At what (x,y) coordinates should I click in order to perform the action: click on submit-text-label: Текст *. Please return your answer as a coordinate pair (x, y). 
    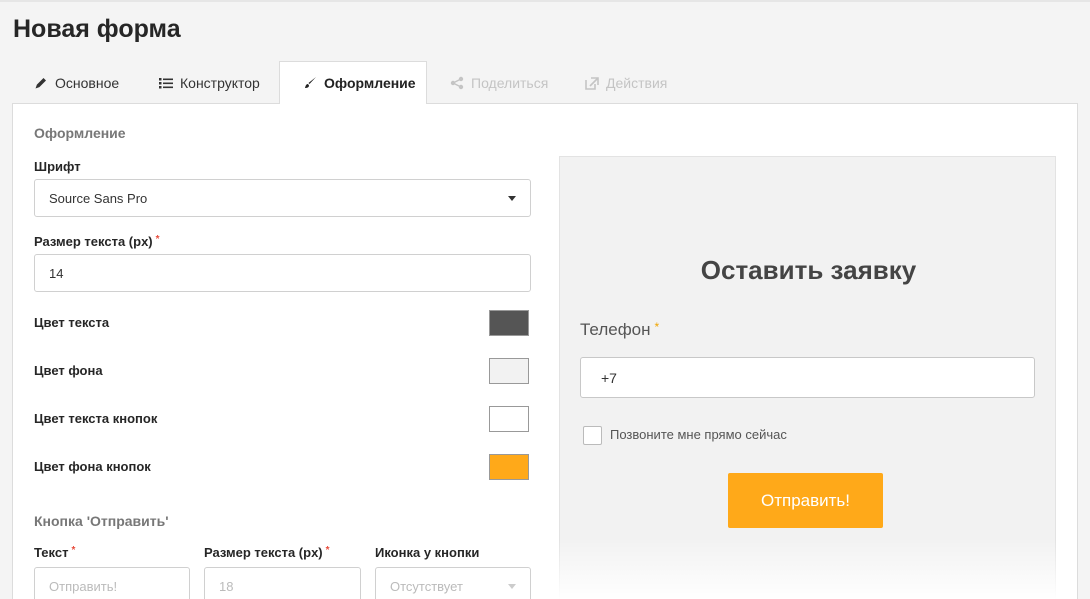
    Looking at the image, I should click on (54, 552).